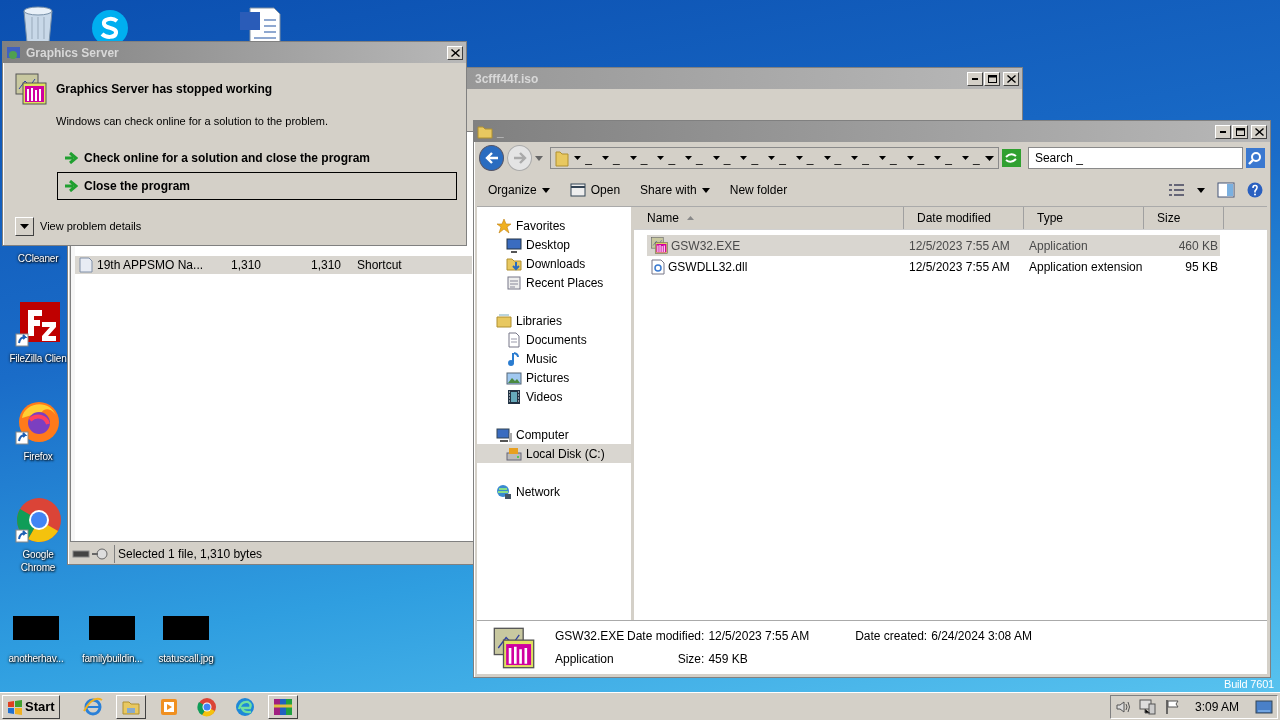 This screenshot has width=1280, height=720. I want to click on globe-icon, so click(92, 706).